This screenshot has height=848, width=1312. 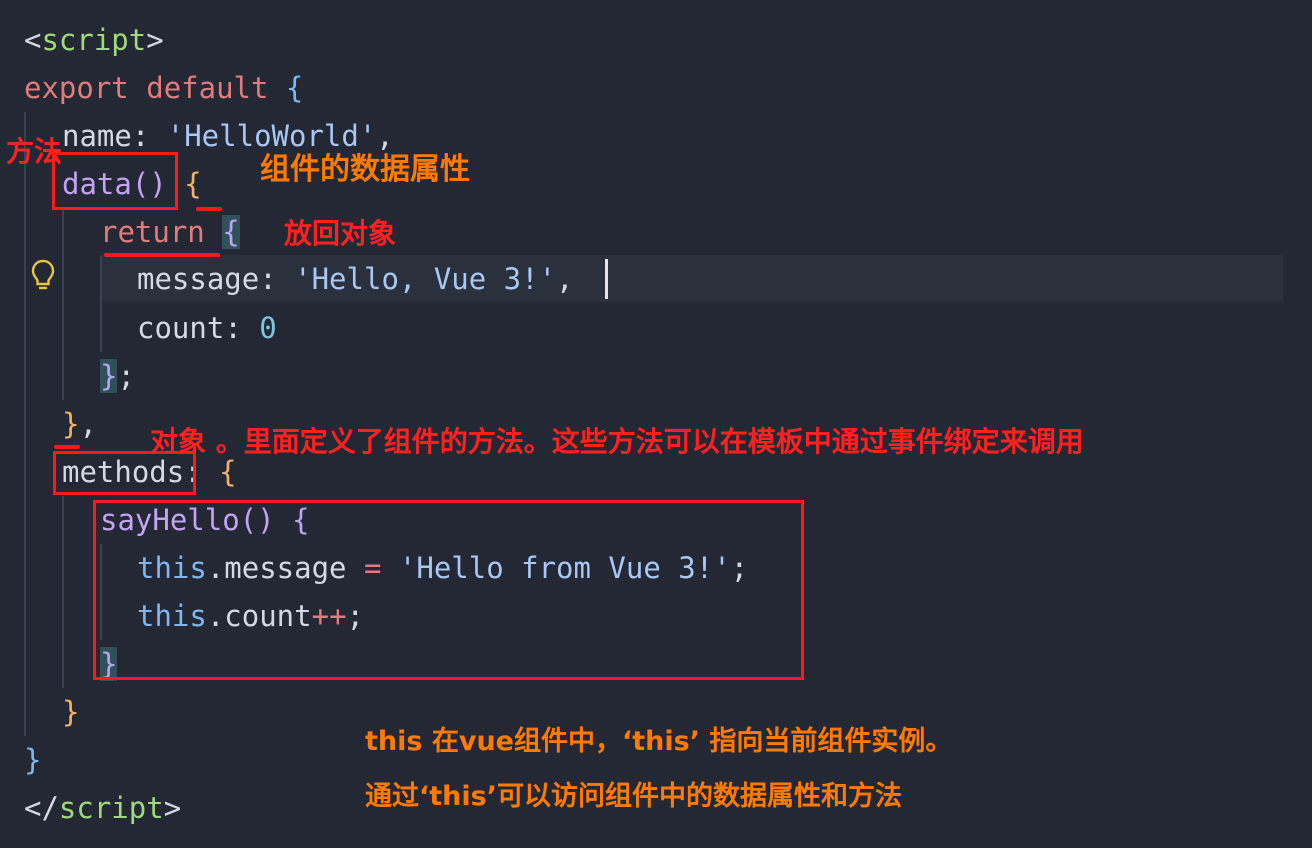 I want to click on token-property: name, so click(x=97, y=136).